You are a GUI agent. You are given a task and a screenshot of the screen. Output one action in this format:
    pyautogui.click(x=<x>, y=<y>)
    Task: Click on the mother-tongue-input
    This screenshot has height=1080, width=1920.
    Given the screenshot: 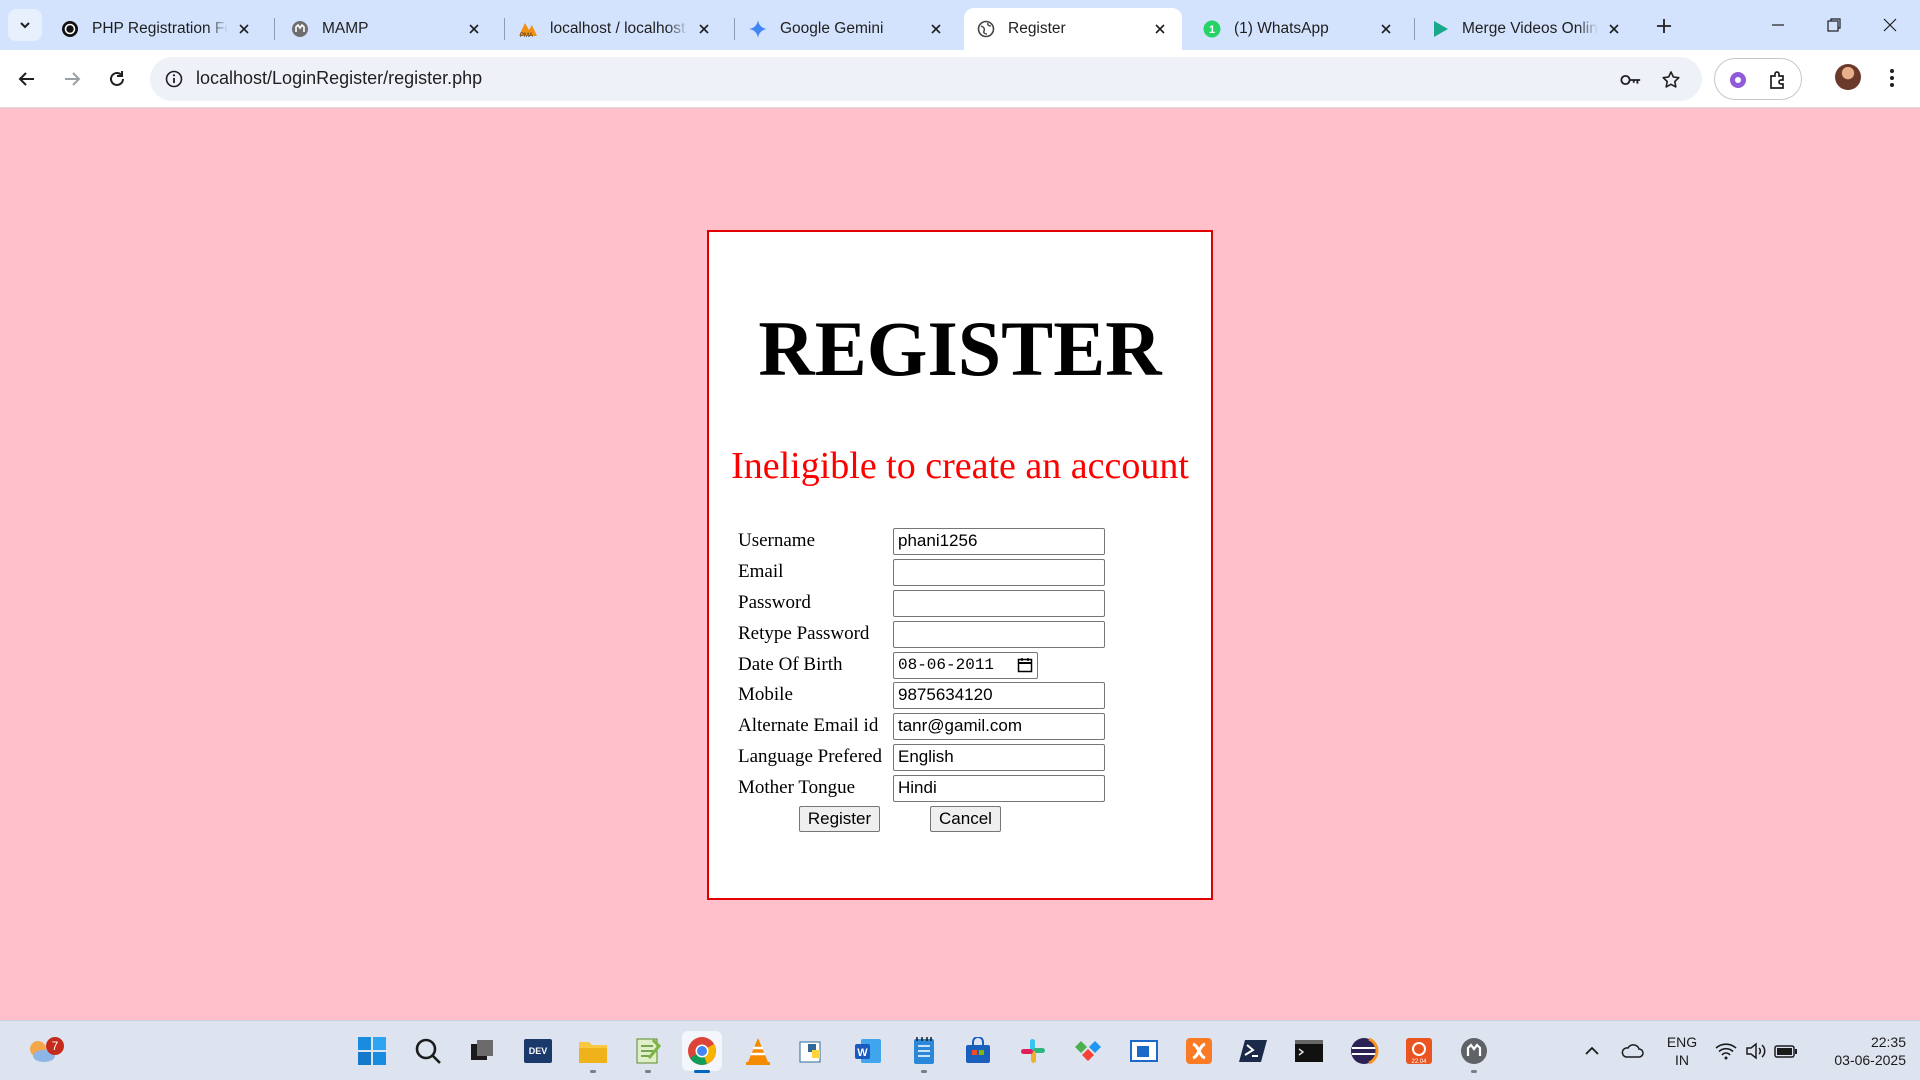 What is the action you would take?
    pyautogui.click(x=999, y=788)
    